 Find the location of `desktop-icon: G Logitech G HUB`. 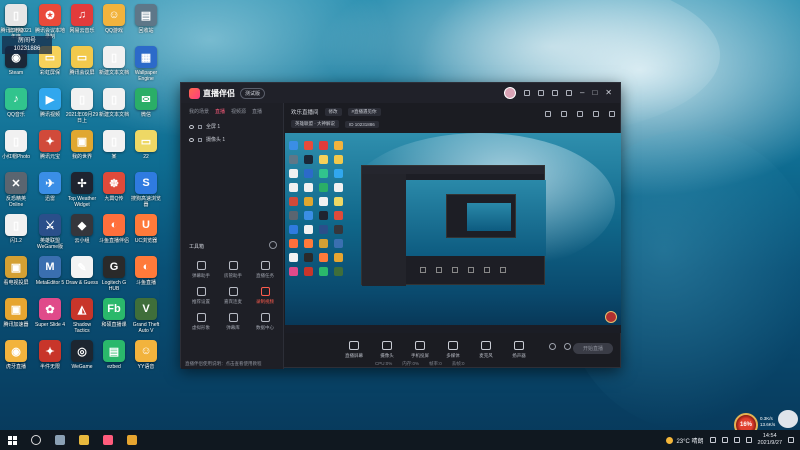

desktop-icon: G Logitech G HUB is located at coordinates (114, 274).